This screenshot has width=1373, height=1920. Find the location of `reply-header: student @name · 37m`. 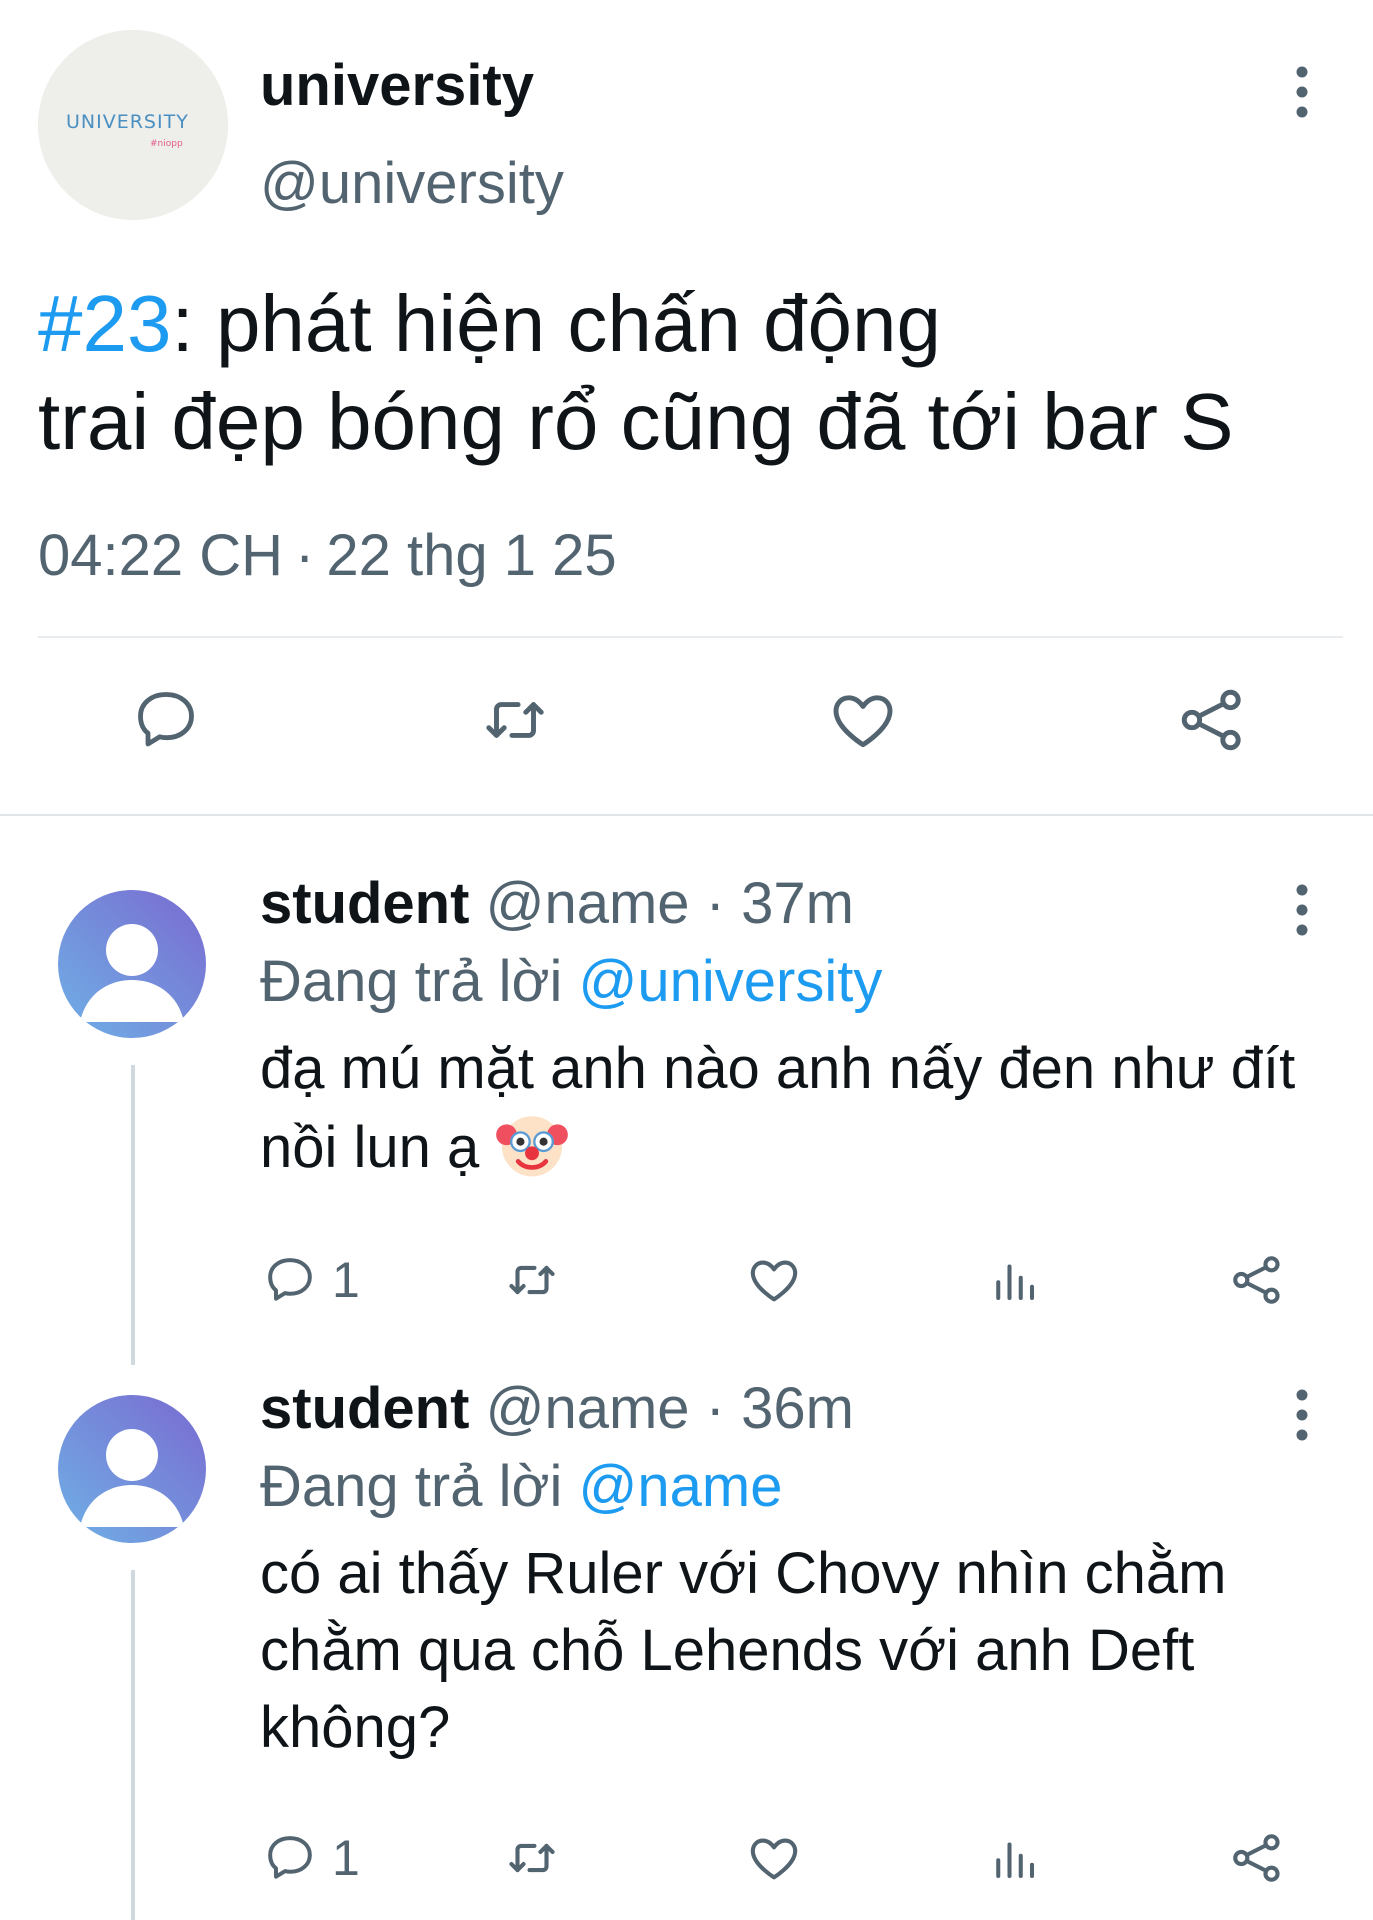

reply-header: student @name · 37m is located at coordinates (557, 903).